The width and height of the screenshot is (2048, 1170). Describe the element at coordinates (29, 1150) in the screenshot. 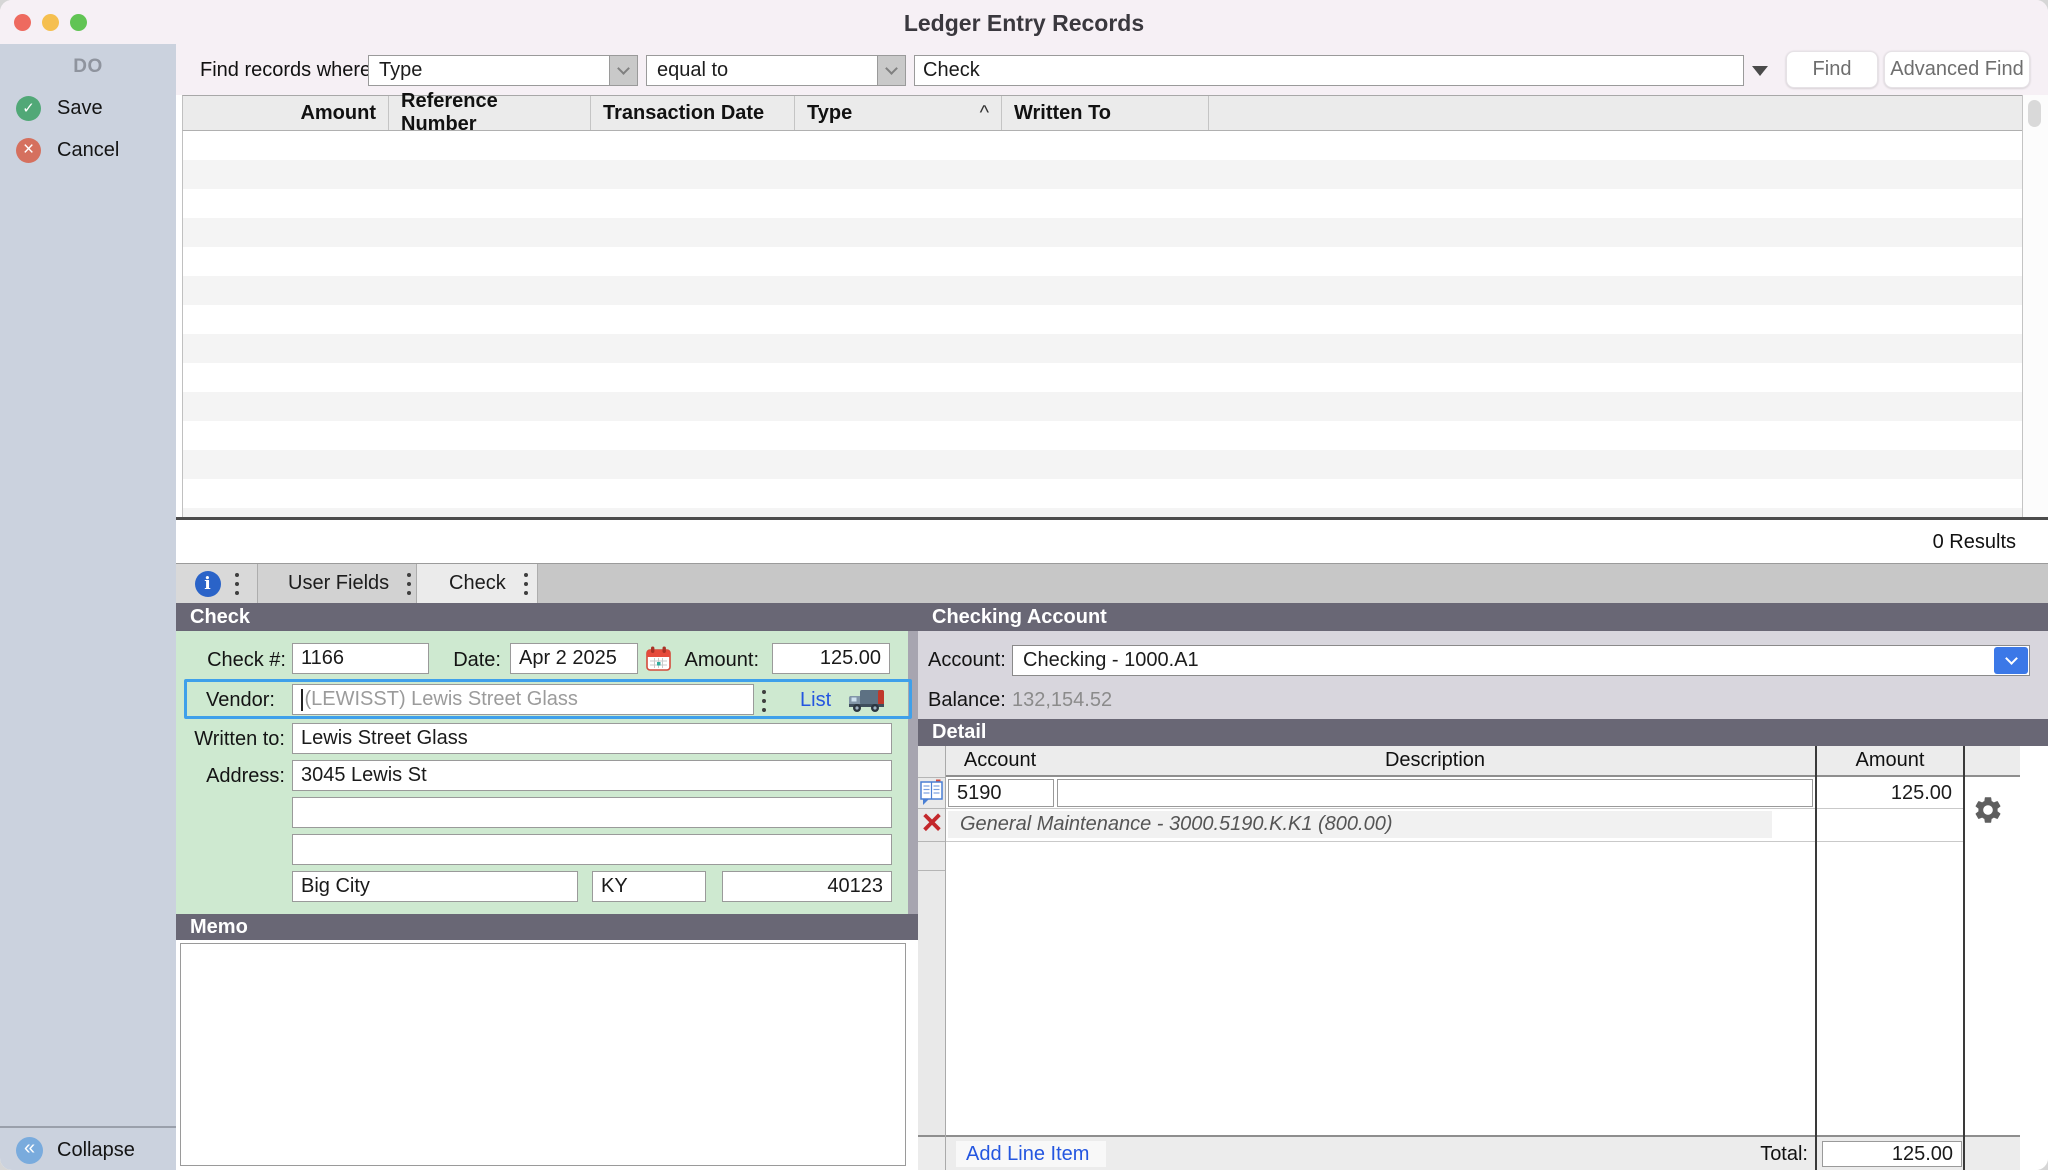

I see `double-chevron-left-icon: «` at that location.